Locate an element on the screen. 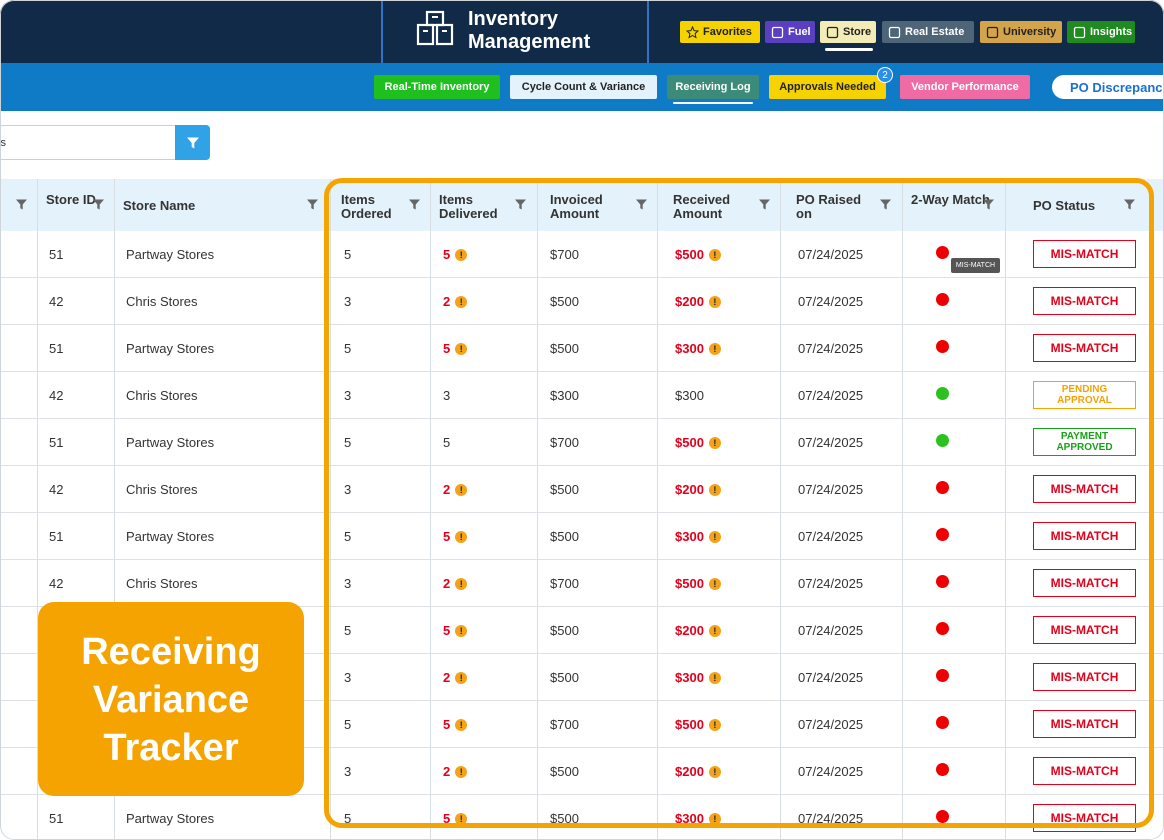 The width and height of the screenshot is (1164, 840). invoiced-amount-cell-value: $300 is located at coordinates (564, 395).